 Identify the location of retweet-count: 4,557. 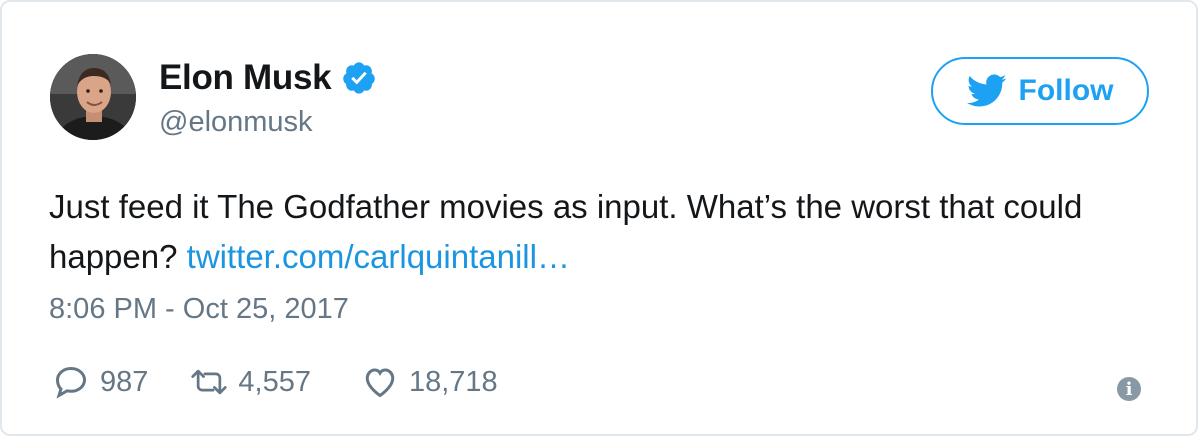
(274, 381).